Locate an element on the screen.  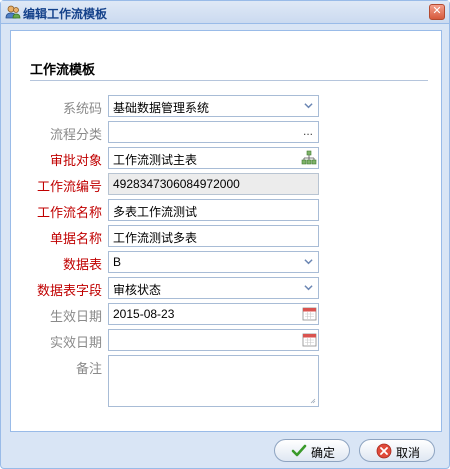
approval-object-picker-button is located at coordinates (309, 158).